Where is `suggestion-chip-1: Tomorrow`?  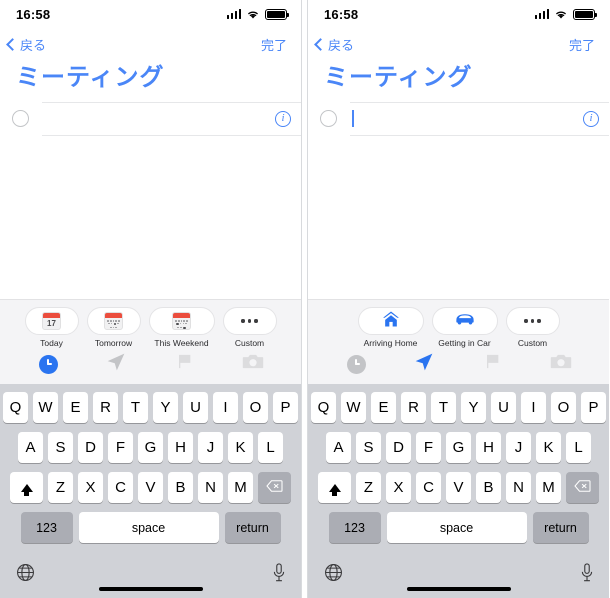
suggestion-chip-1: Tomorrow is located at coordinates (113, 327).